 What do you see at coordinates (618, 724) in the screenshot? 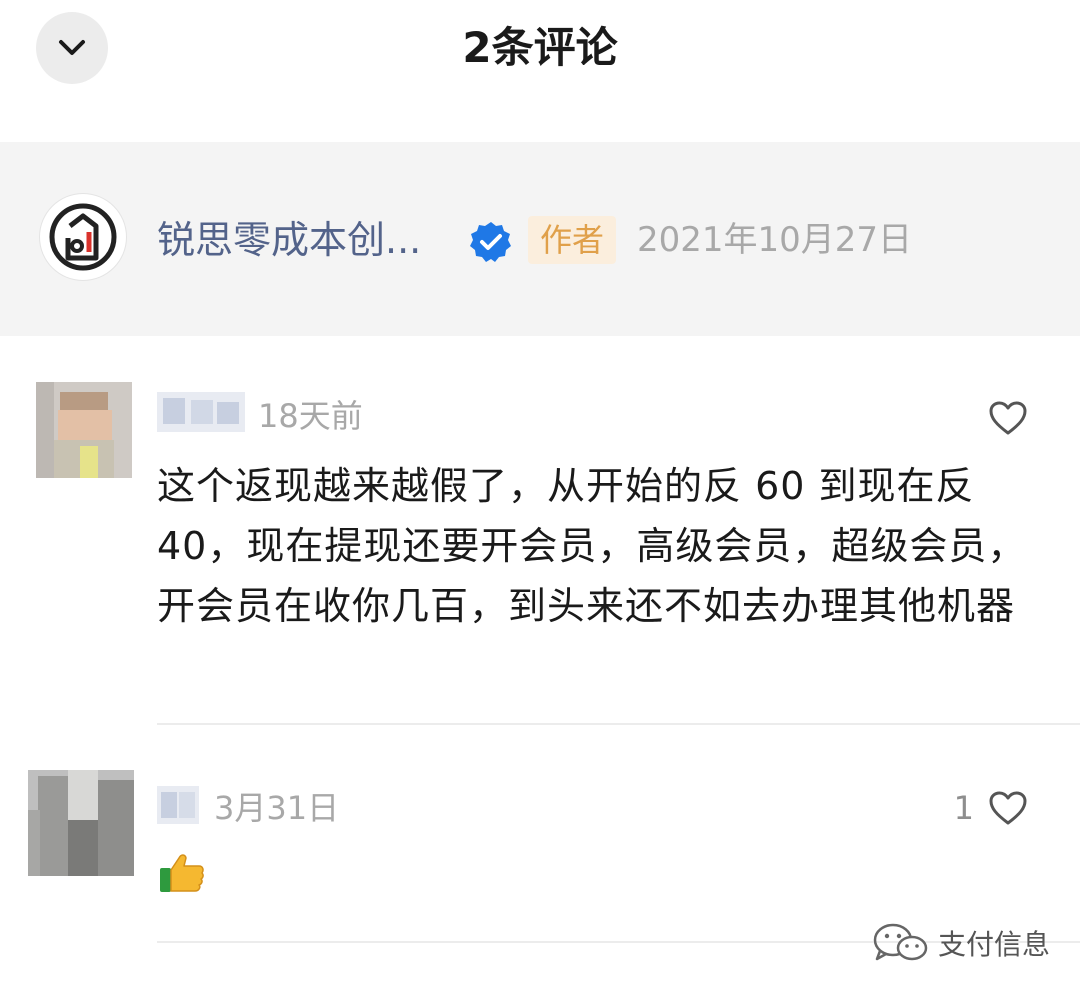
I see `divider` at bounding box center [618, 724].